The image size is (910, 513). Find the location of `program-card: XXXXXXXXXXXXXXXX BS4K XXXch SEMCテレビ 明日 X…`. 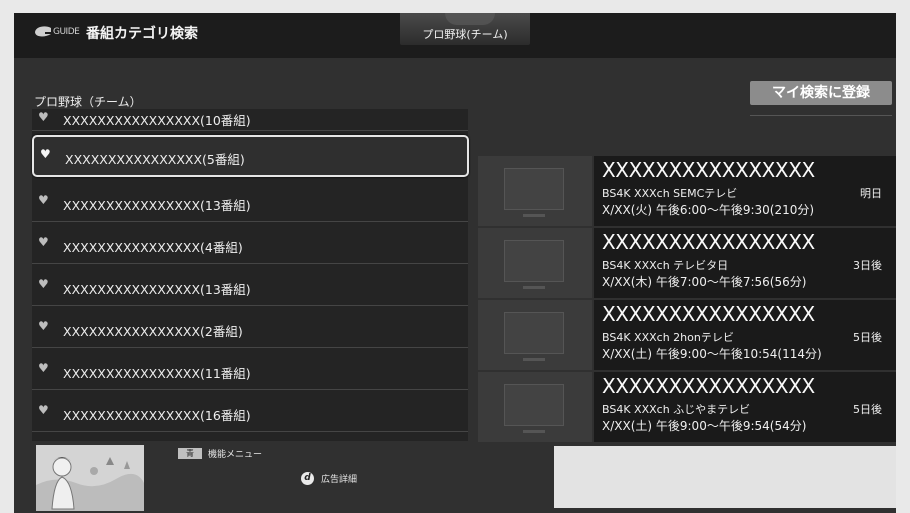

program-card: XXXXXXXXXXXXXXXX BS4K XXXch SEMCテレビ 明日 X… is located at coordinates (687, 192).